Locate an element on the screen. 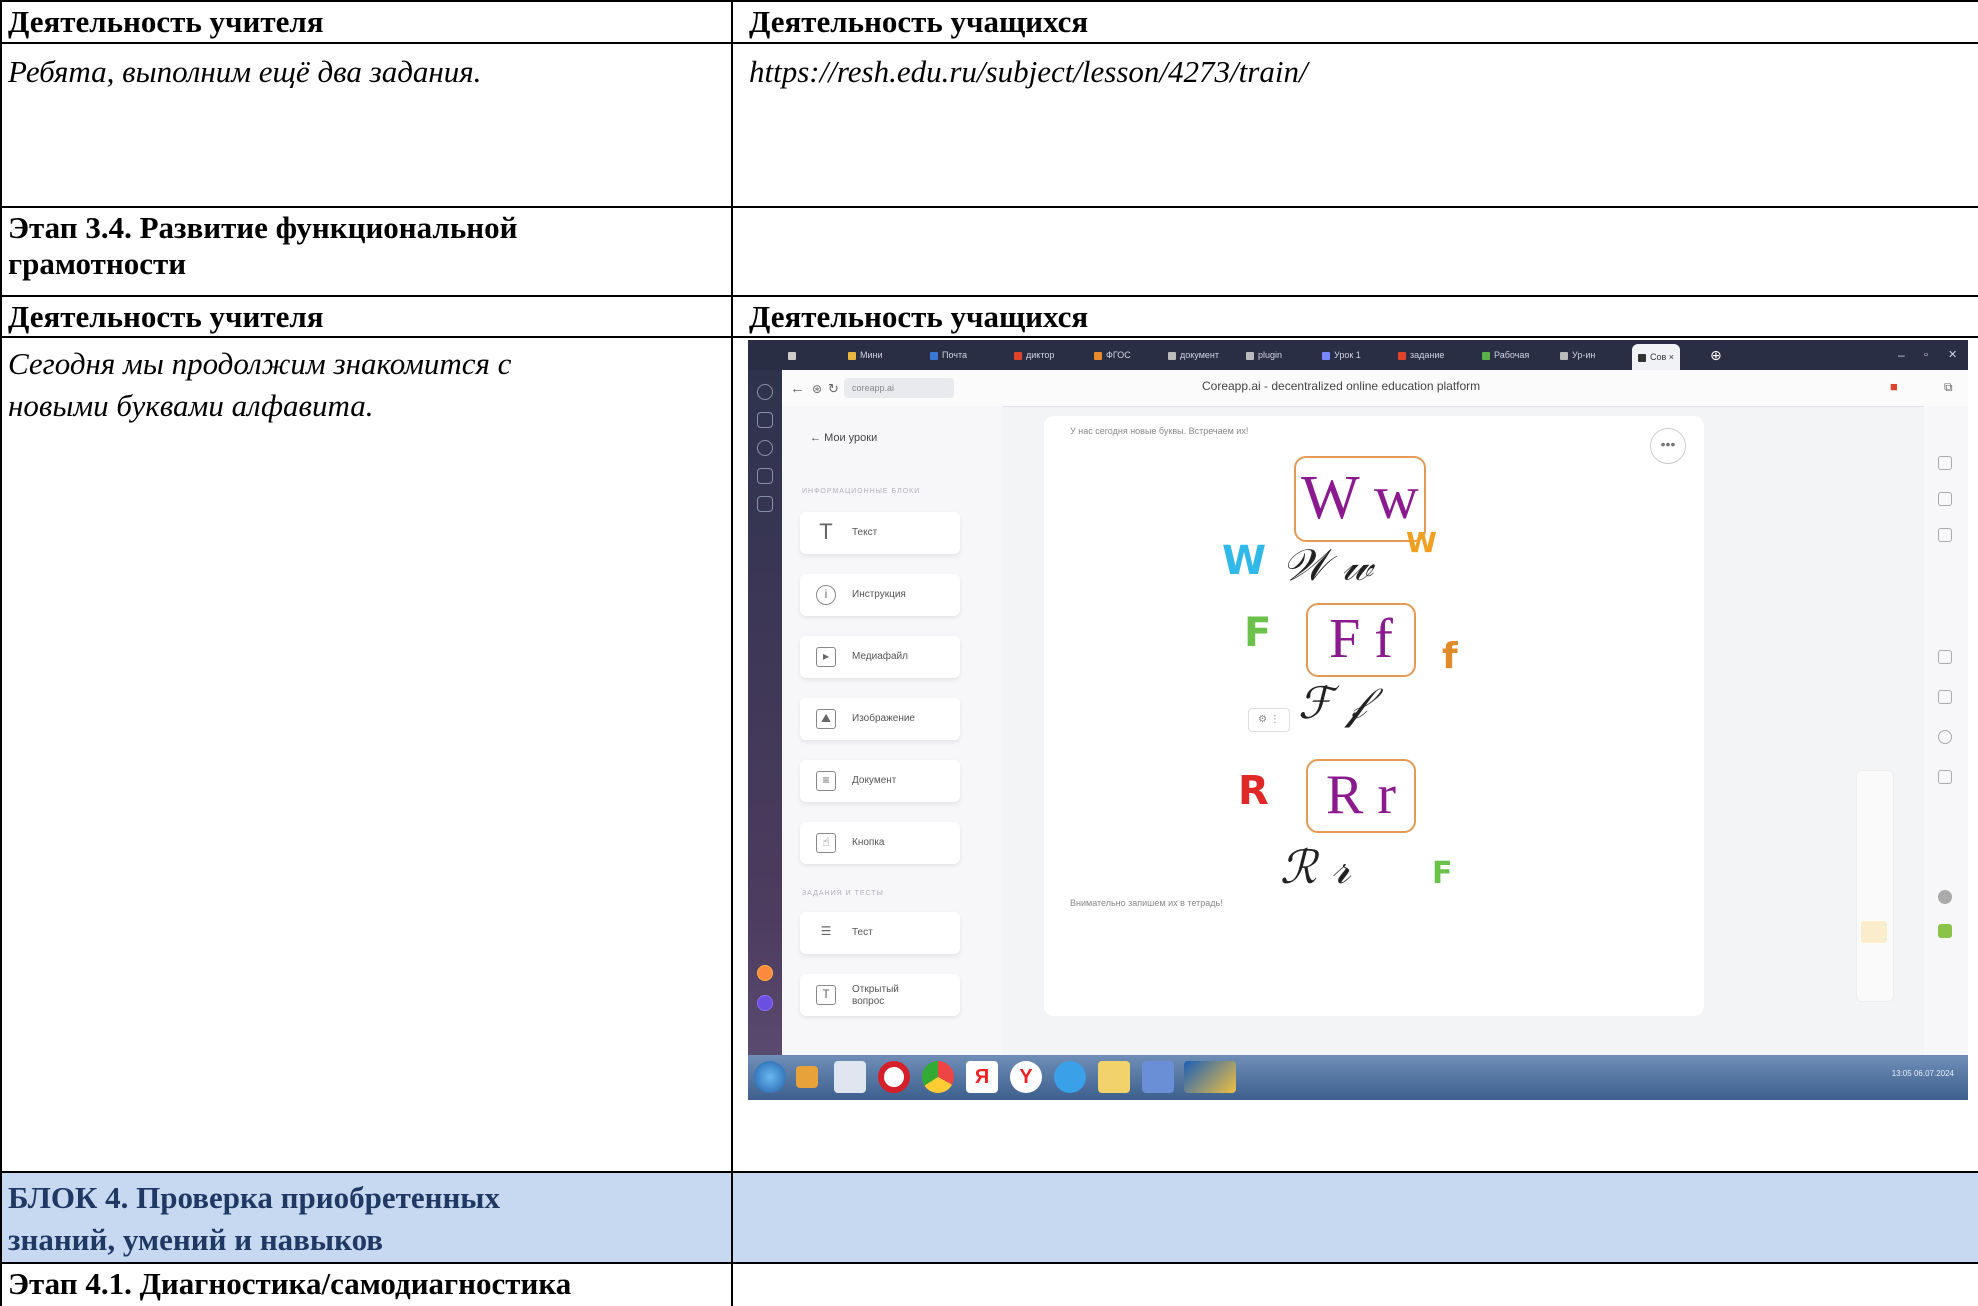  script-letters-w: 𝒲 𝓌 is located at coordinates (1327, 565).